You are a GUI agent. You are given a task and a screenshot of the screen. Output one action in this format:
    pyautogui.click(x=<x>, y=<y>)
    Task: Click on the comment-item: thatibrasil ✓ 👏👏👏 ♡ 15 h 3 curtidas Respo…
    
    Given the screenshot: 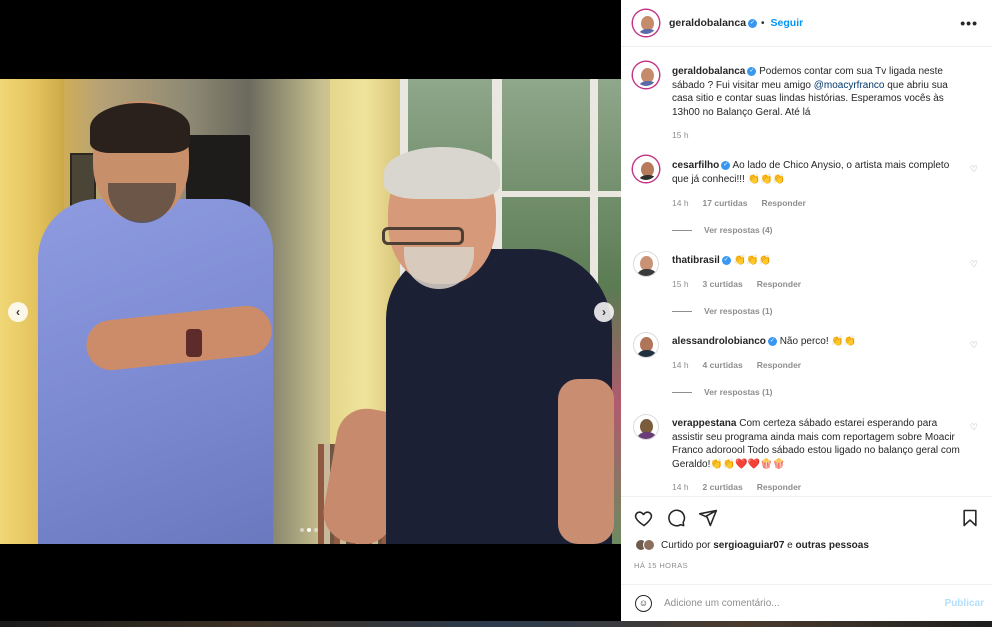 What is the action you would take?
    pyautogui.click(x=805, y=288)
    